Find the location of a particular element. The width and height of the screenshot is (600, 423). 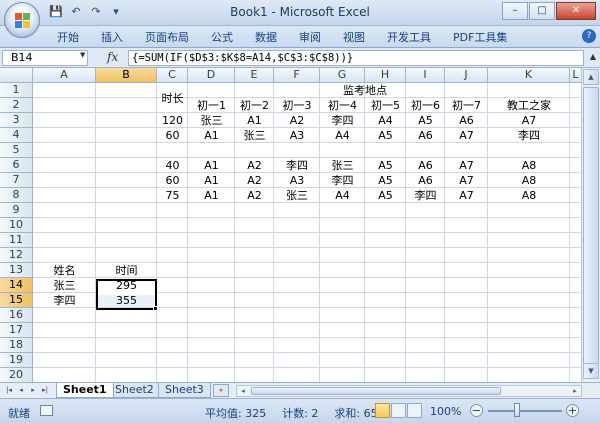

select-all-corner is located at coordinates (16, 75).